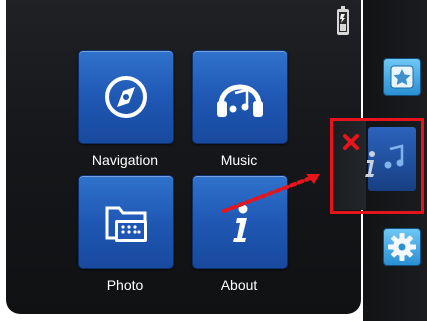 The image size is (427, 321). What do you see at coordinates (275, 191) in the screenshot?
I see `dotted-arrow` at bounding box center [275, 191].